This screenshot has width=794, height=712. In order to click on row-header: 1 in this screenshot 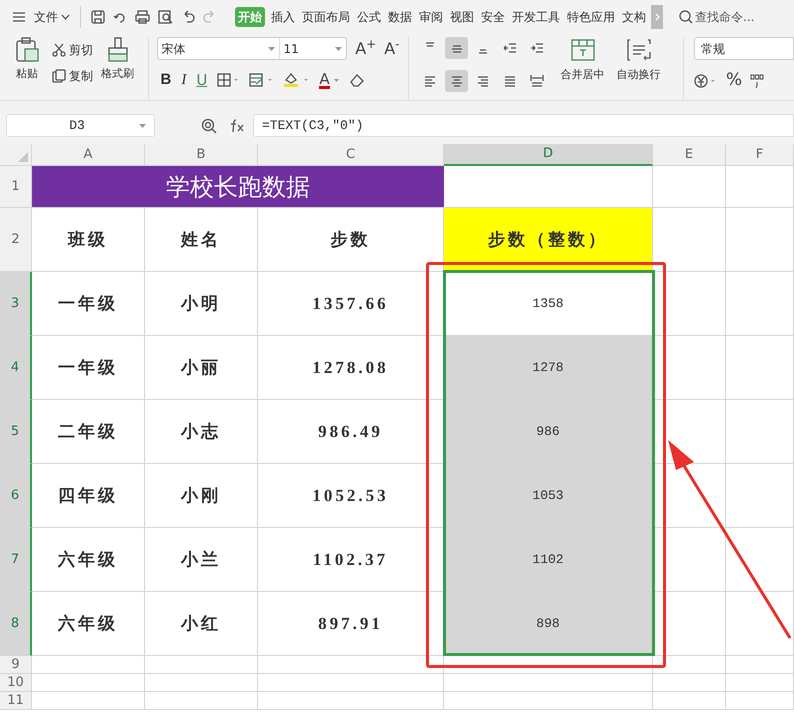, I will do `click(16, 187)`.